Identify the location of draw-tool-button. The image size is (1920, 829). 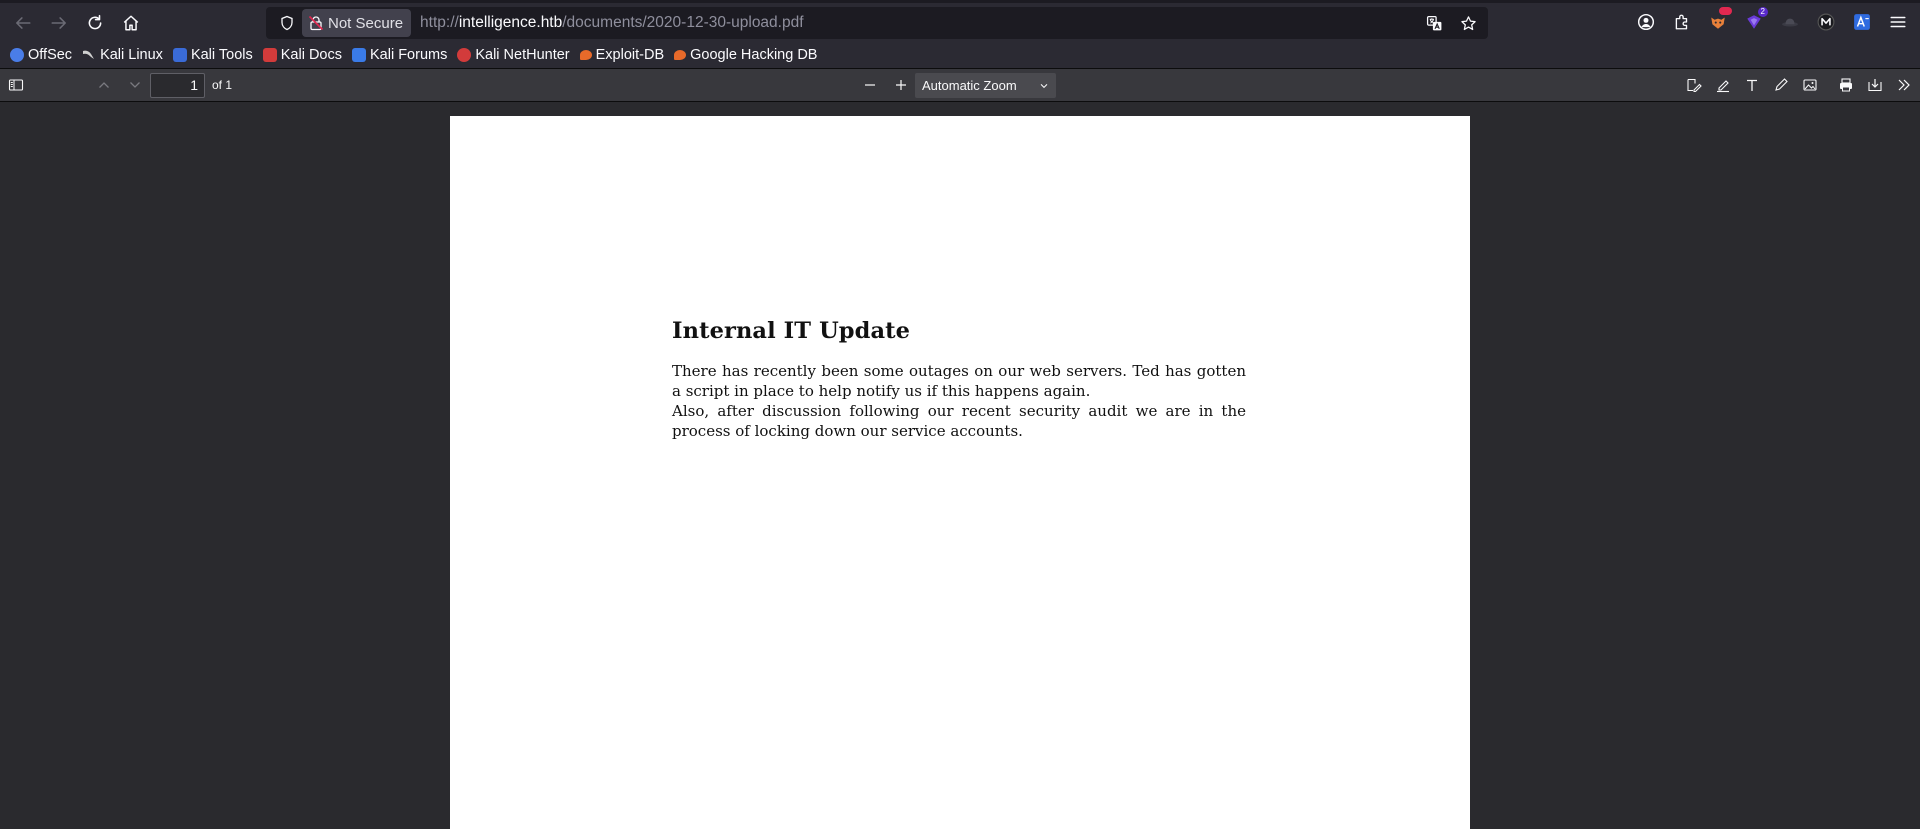
(1781, 85).